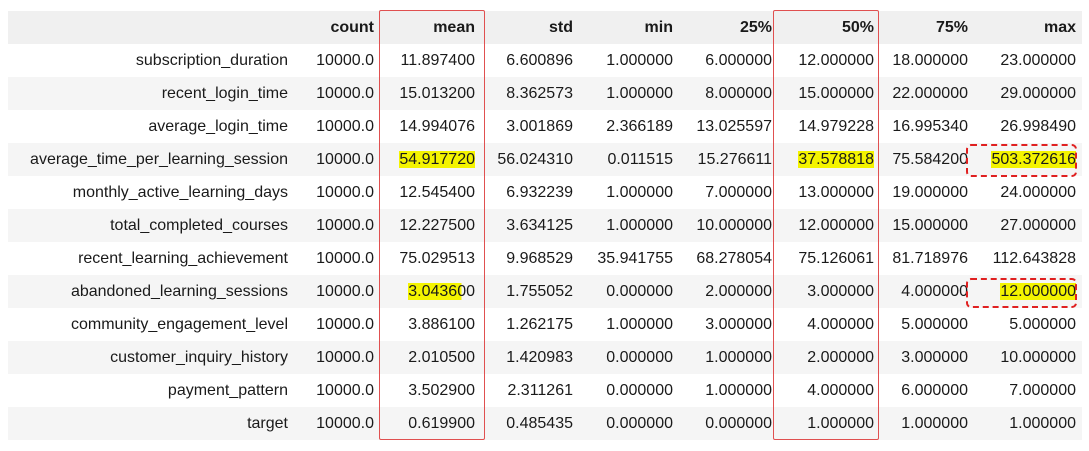 The height and width of the screenshot is (451, 1089). I want to click on cell-std: 1.420983, so click(530, 358).